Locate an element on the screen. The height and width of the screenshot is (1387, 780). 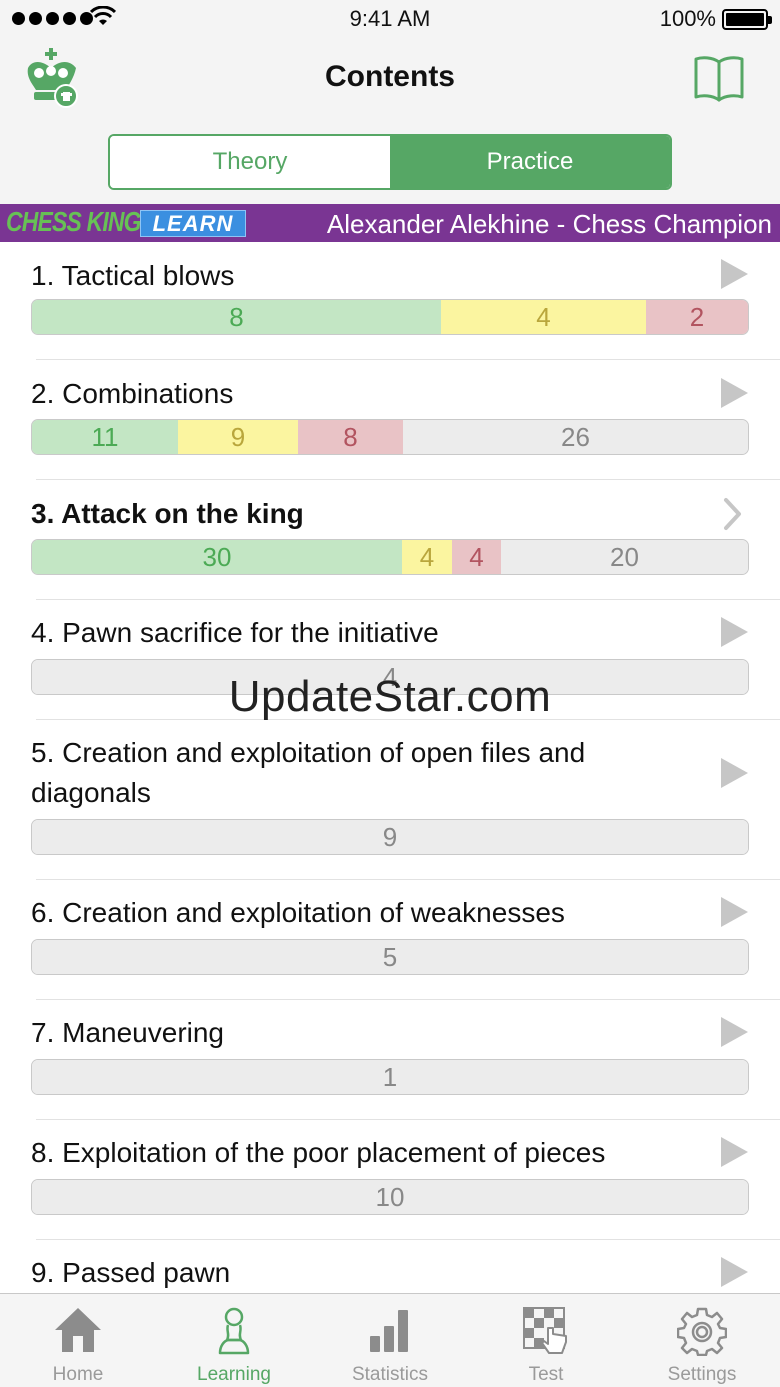
course-title: Alexander Alekhine - Chess Champion is located at coordinates (549, 224).